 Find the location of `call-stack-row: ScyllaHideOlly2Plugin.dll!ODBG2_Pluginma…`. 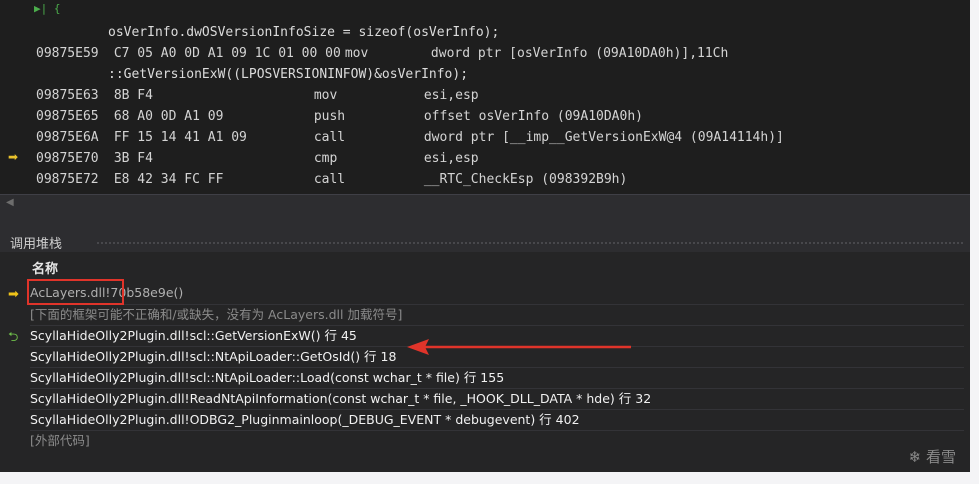

call-stack-row: ScyllaHideOlly2Plugin.dll!ODBG2_Pluginma… is located at coordinates (497, 419).